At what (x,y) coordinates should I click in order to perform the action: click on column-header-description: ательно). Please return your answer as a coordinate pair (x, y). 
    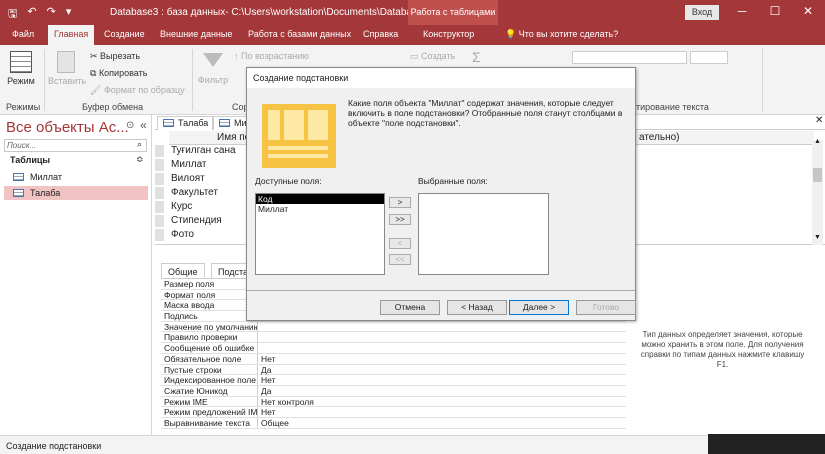
    Looking at the image, I should click on (659, 137).